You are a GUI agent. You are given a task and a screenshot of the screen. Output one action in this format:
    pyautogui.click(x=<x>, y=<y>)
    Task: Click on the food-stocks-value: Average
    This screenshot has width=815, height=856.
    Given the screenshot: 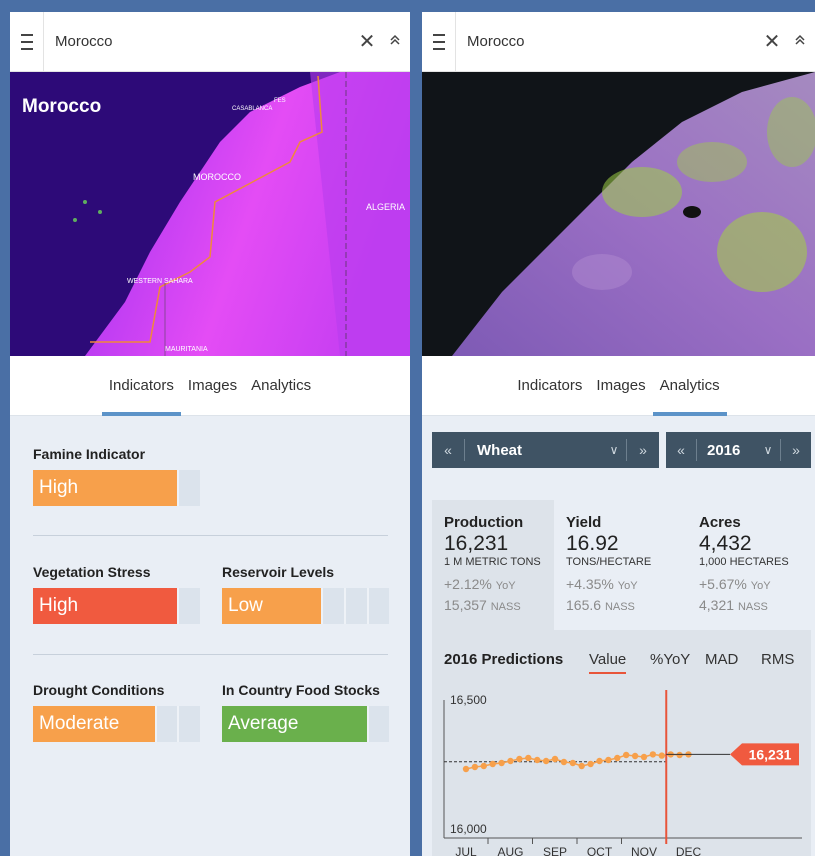 What is the action you would take?
    pyautogui.click(x=294, y=724)
    